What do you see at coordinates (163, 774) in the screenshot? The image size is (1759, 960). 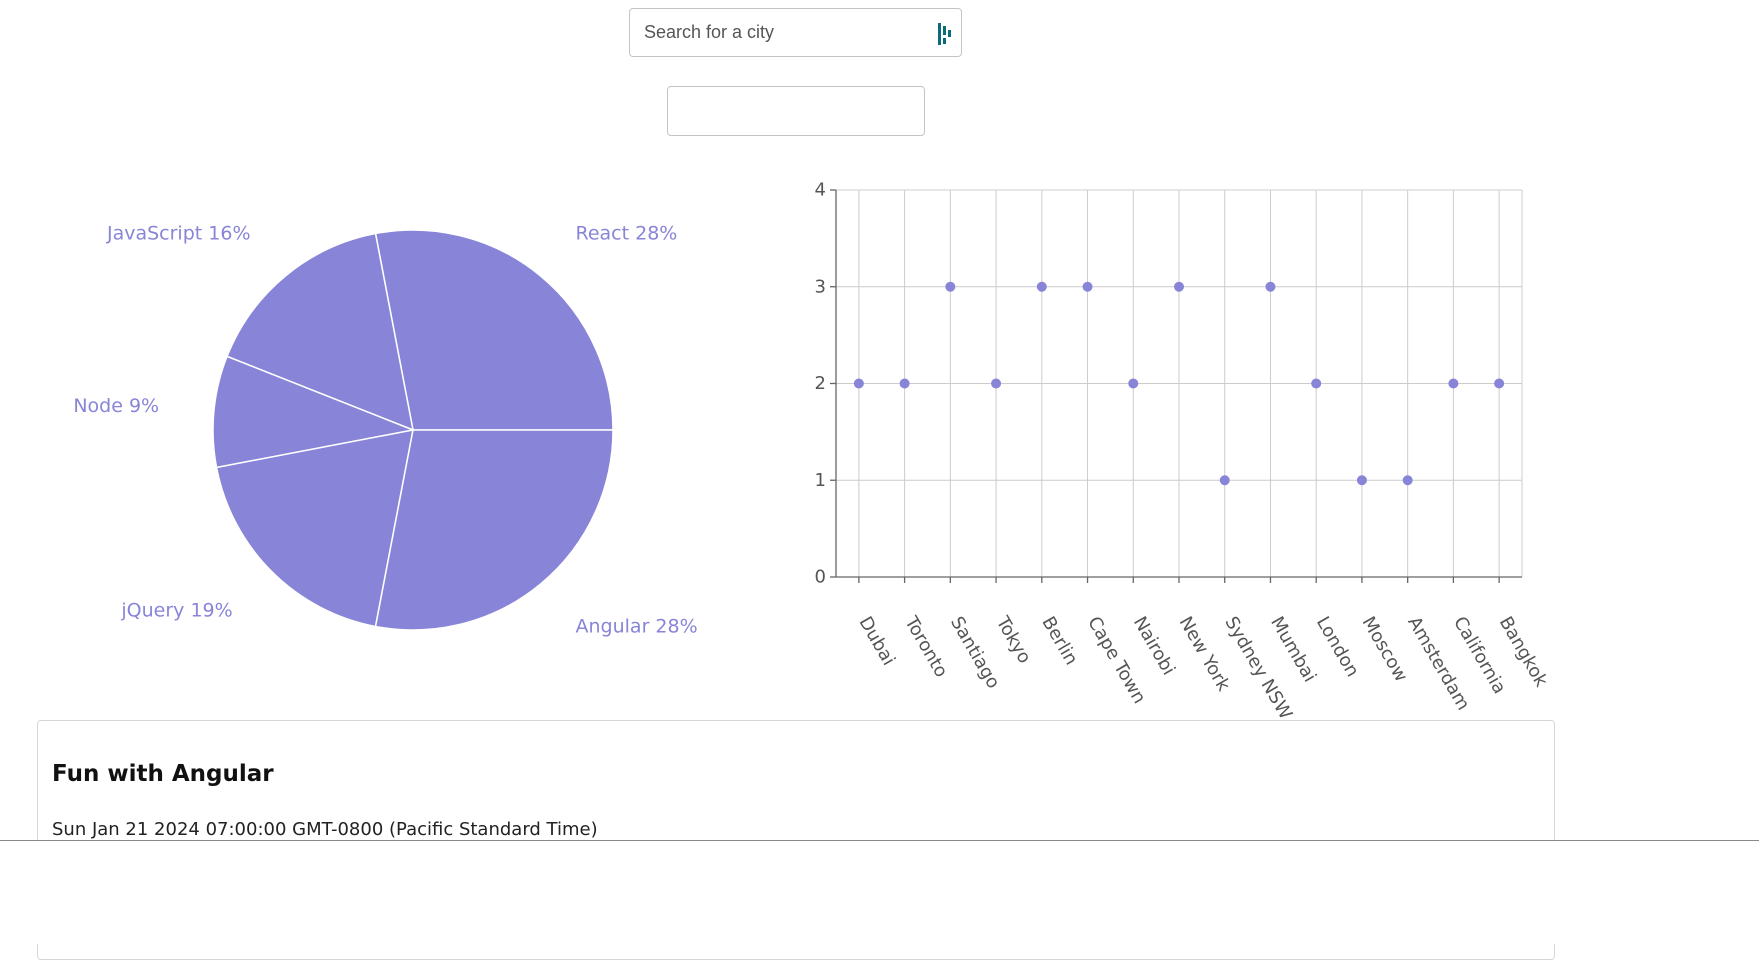 I see `card-title: Fun with Angular` at bounding box center [163, 774].